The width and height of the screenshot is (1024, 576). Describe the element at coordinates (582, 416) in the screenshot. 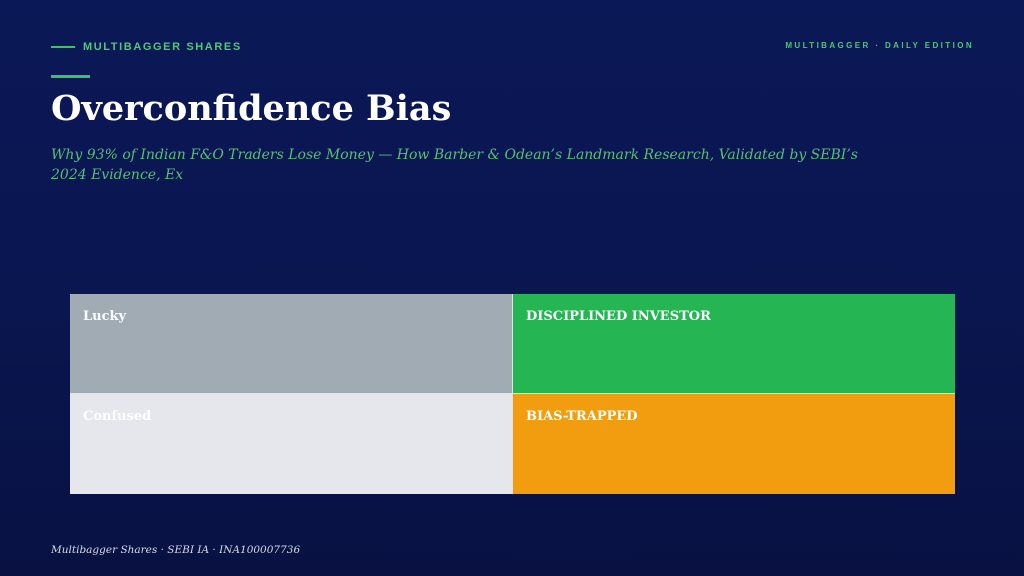

I see `quadrant-label-bias-trapped: BIAS-TRAPPED` at that location.